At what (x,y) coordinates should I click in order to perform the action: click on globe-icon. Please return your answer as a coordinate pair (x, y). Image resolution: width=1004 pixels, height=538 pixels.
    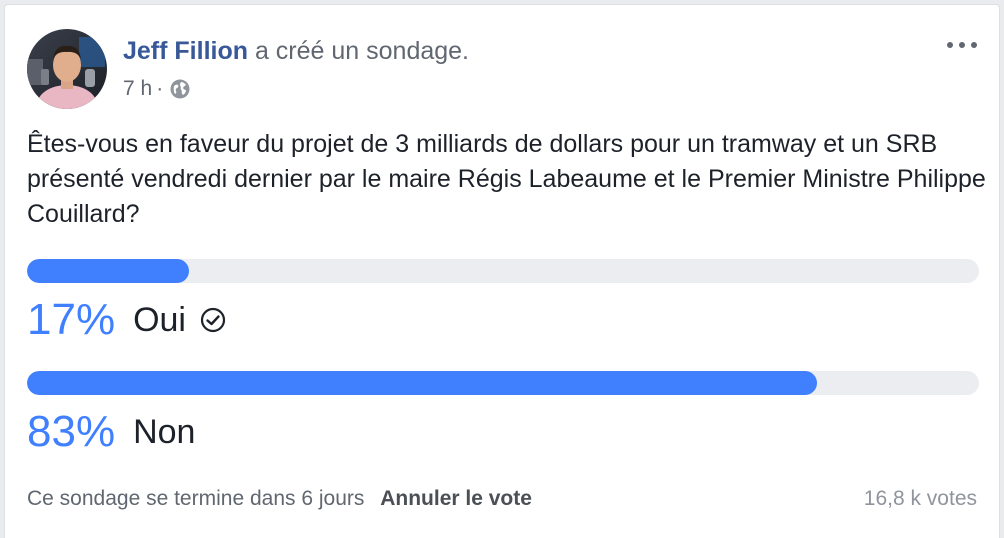
    Looking at the image, I should click on (180, 89).